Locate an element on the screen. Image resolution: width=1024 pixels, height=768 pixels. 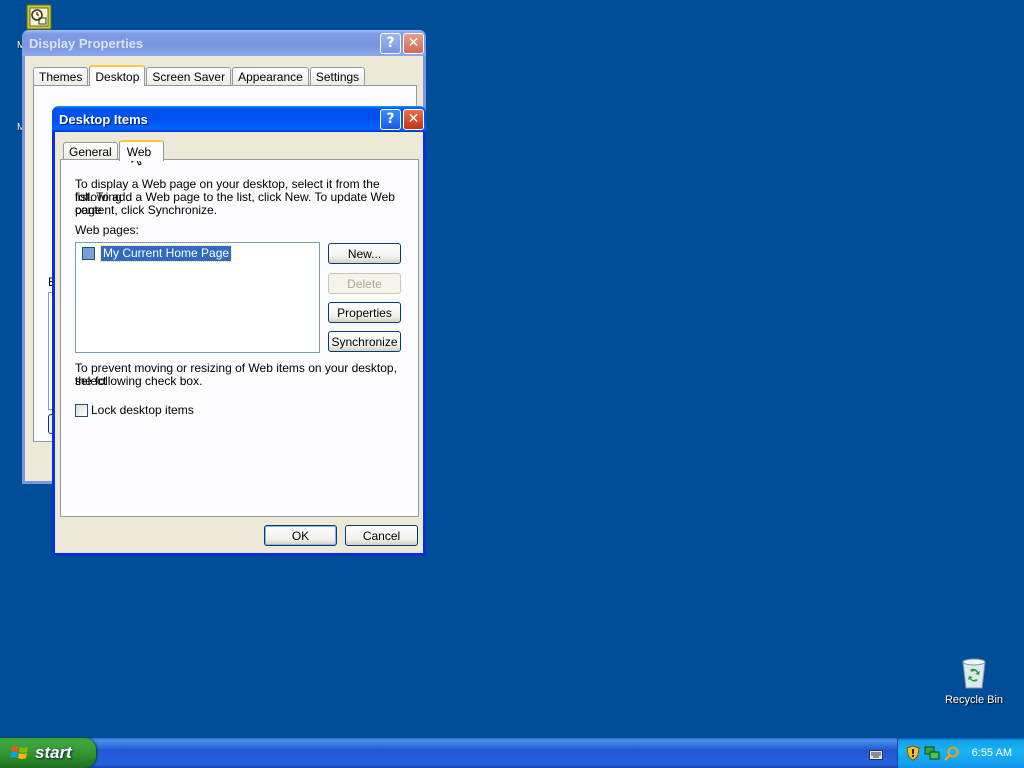
search-icon is located at coordinates (951, 753).